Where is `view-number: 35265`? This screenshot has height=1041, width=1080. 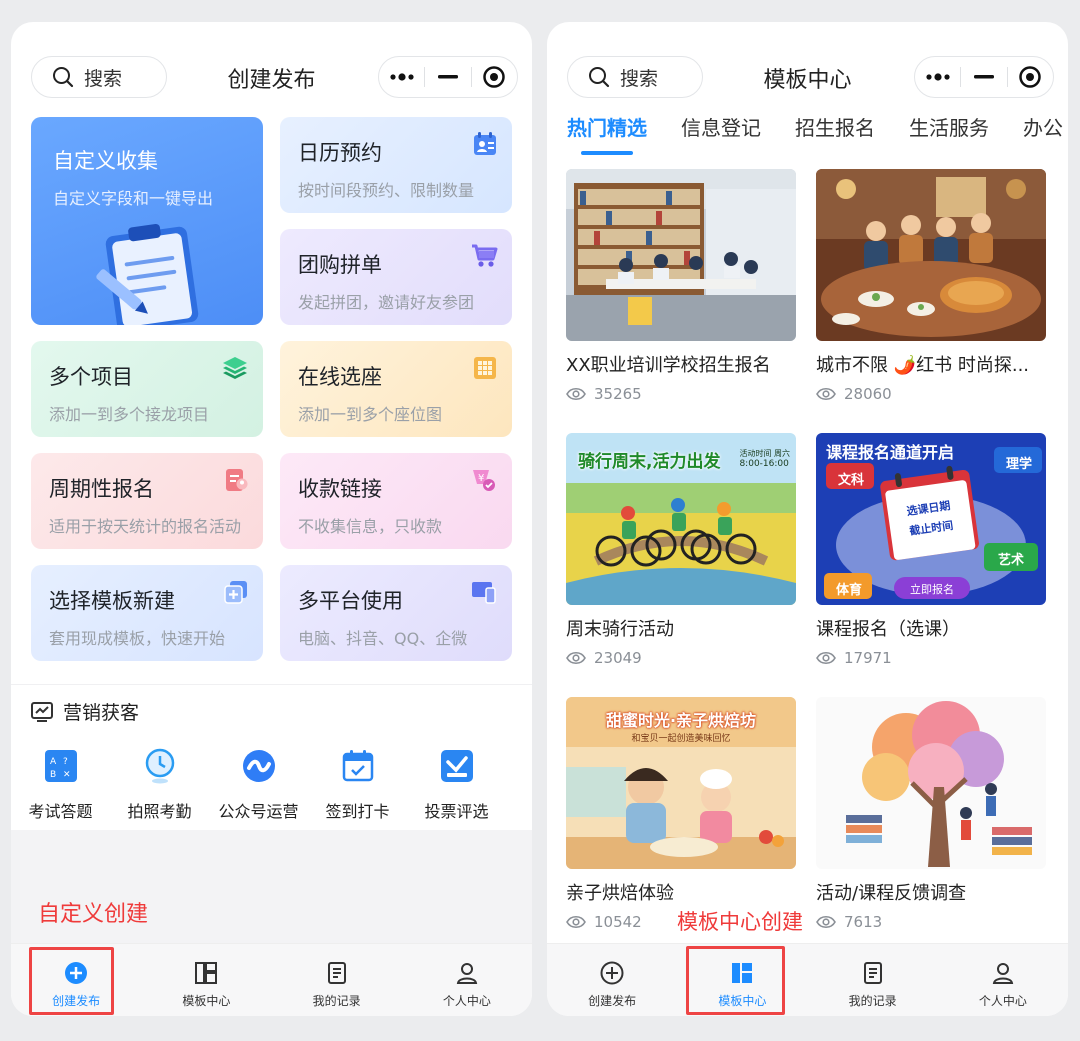
view-number: 35265 is located at coordinates (618, 394).